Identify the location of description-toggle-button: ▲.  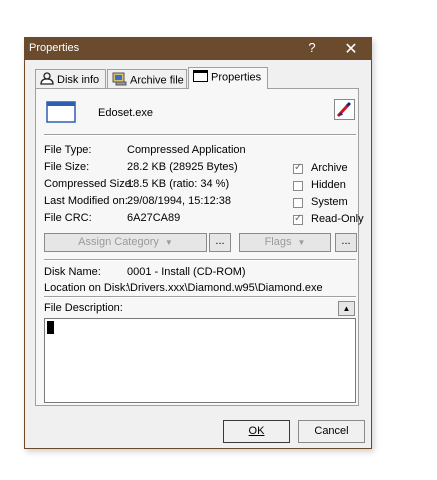
(346, 308).